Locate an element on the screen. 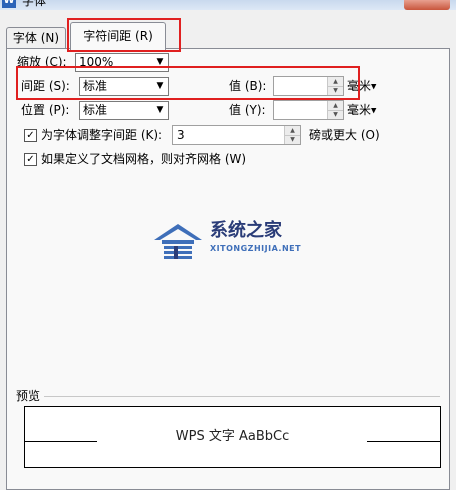 This screenshot has height=490, width=456. tab-font: 字体 (N) is located at coordinates (36, 37).